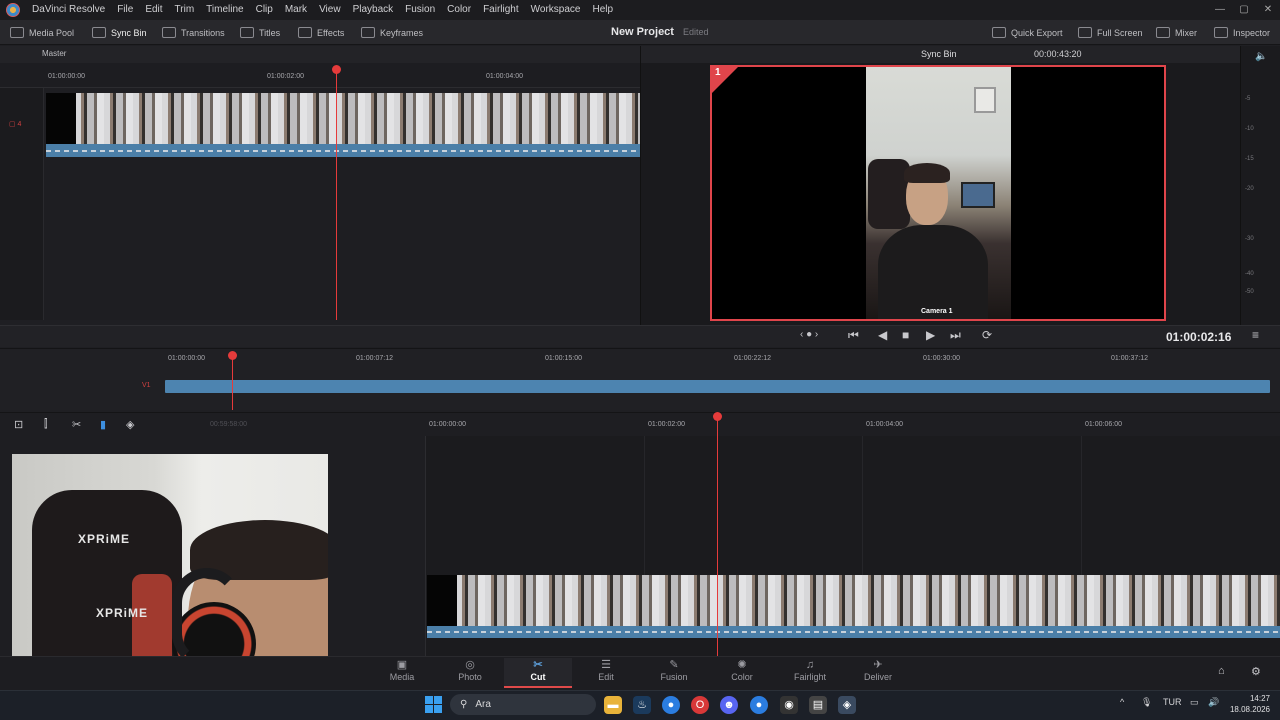 The image size is (1280, 720). What do you see at coordinates (556, 10) in the screenshot?
I see `menu-workspace: Workspace` at bounding box center [556, 10].